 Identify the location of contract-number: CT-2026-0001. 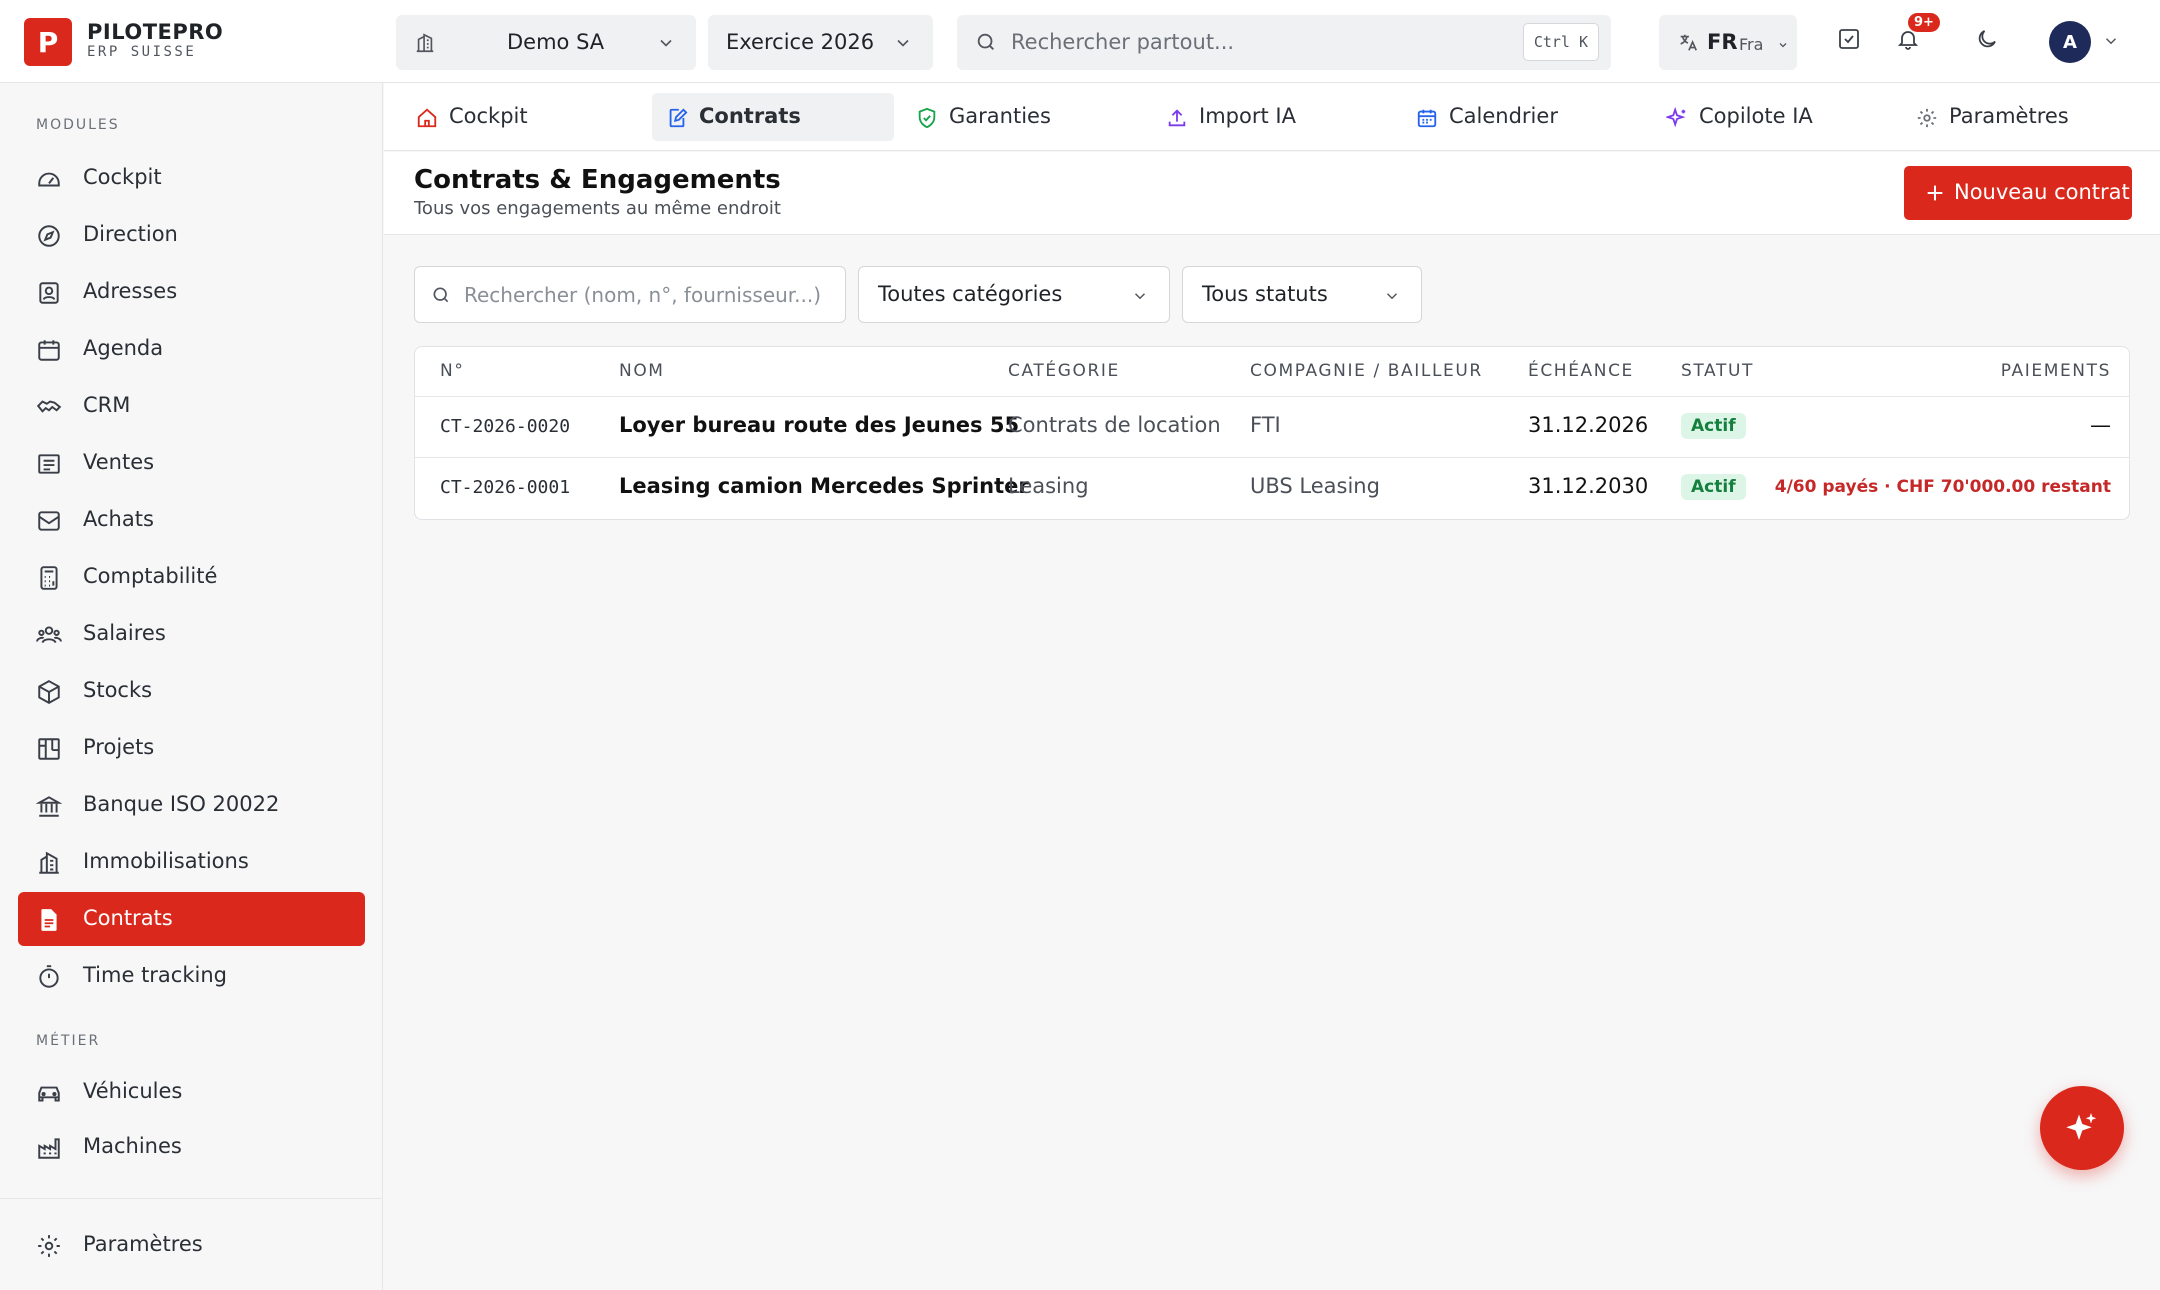
(505, 487).